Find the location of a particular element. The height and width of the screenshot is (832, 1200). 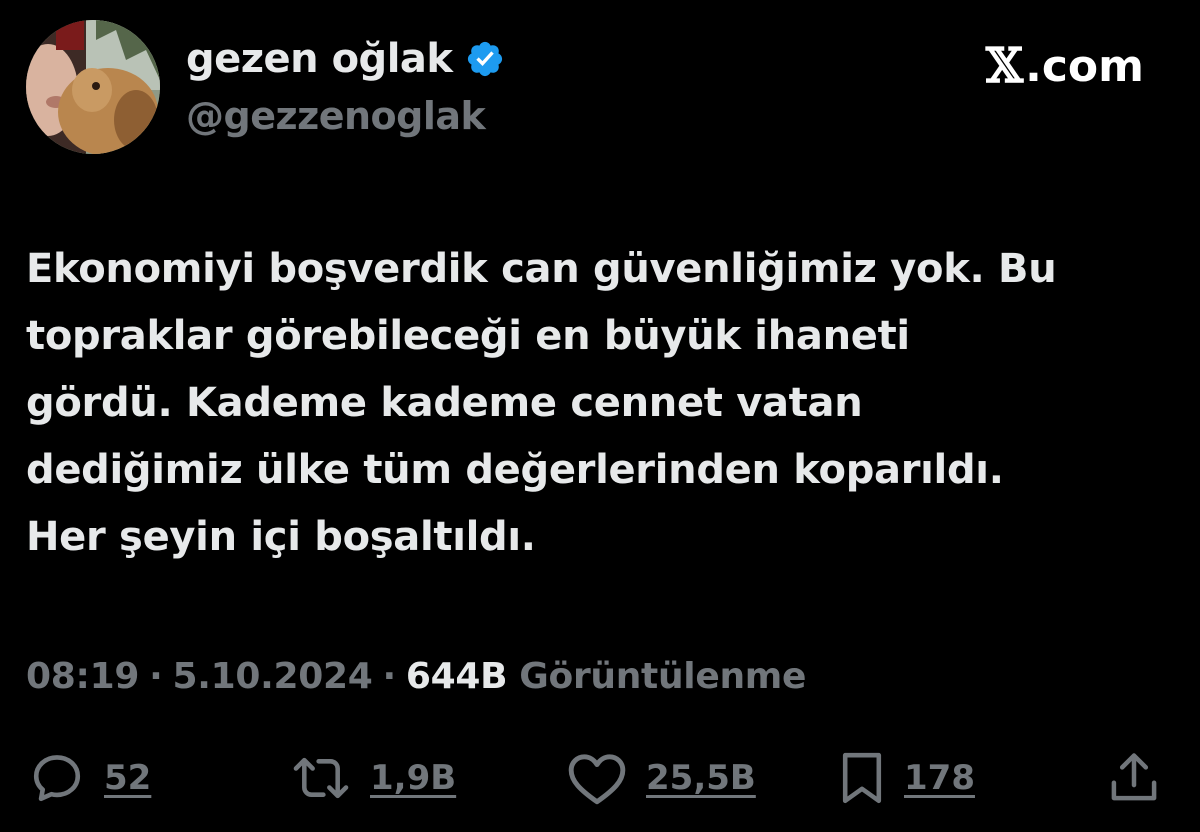

views-label: Görüntülenme is located at coordinates (663, 676).